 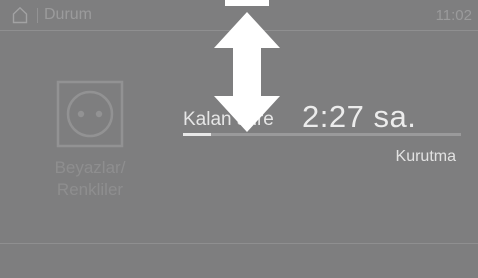 I want to click on progress-bar, so click(x=322, y=134).